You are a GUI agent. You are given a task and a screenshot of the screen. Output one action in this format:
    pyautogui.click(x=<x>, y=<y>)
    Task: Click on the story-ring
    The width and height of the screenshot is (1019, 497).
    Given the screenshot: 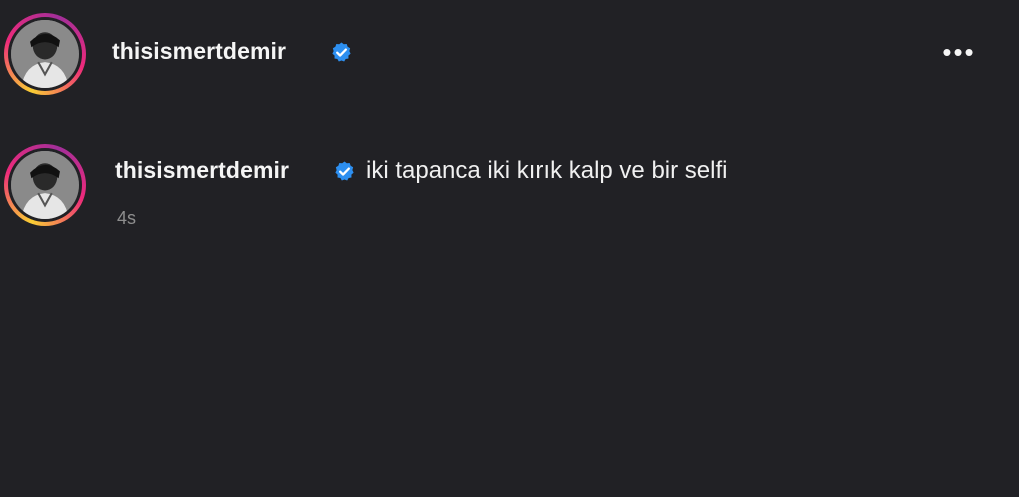 What is the action you would take?
    pyautogui.click(x=45, y=54)
    